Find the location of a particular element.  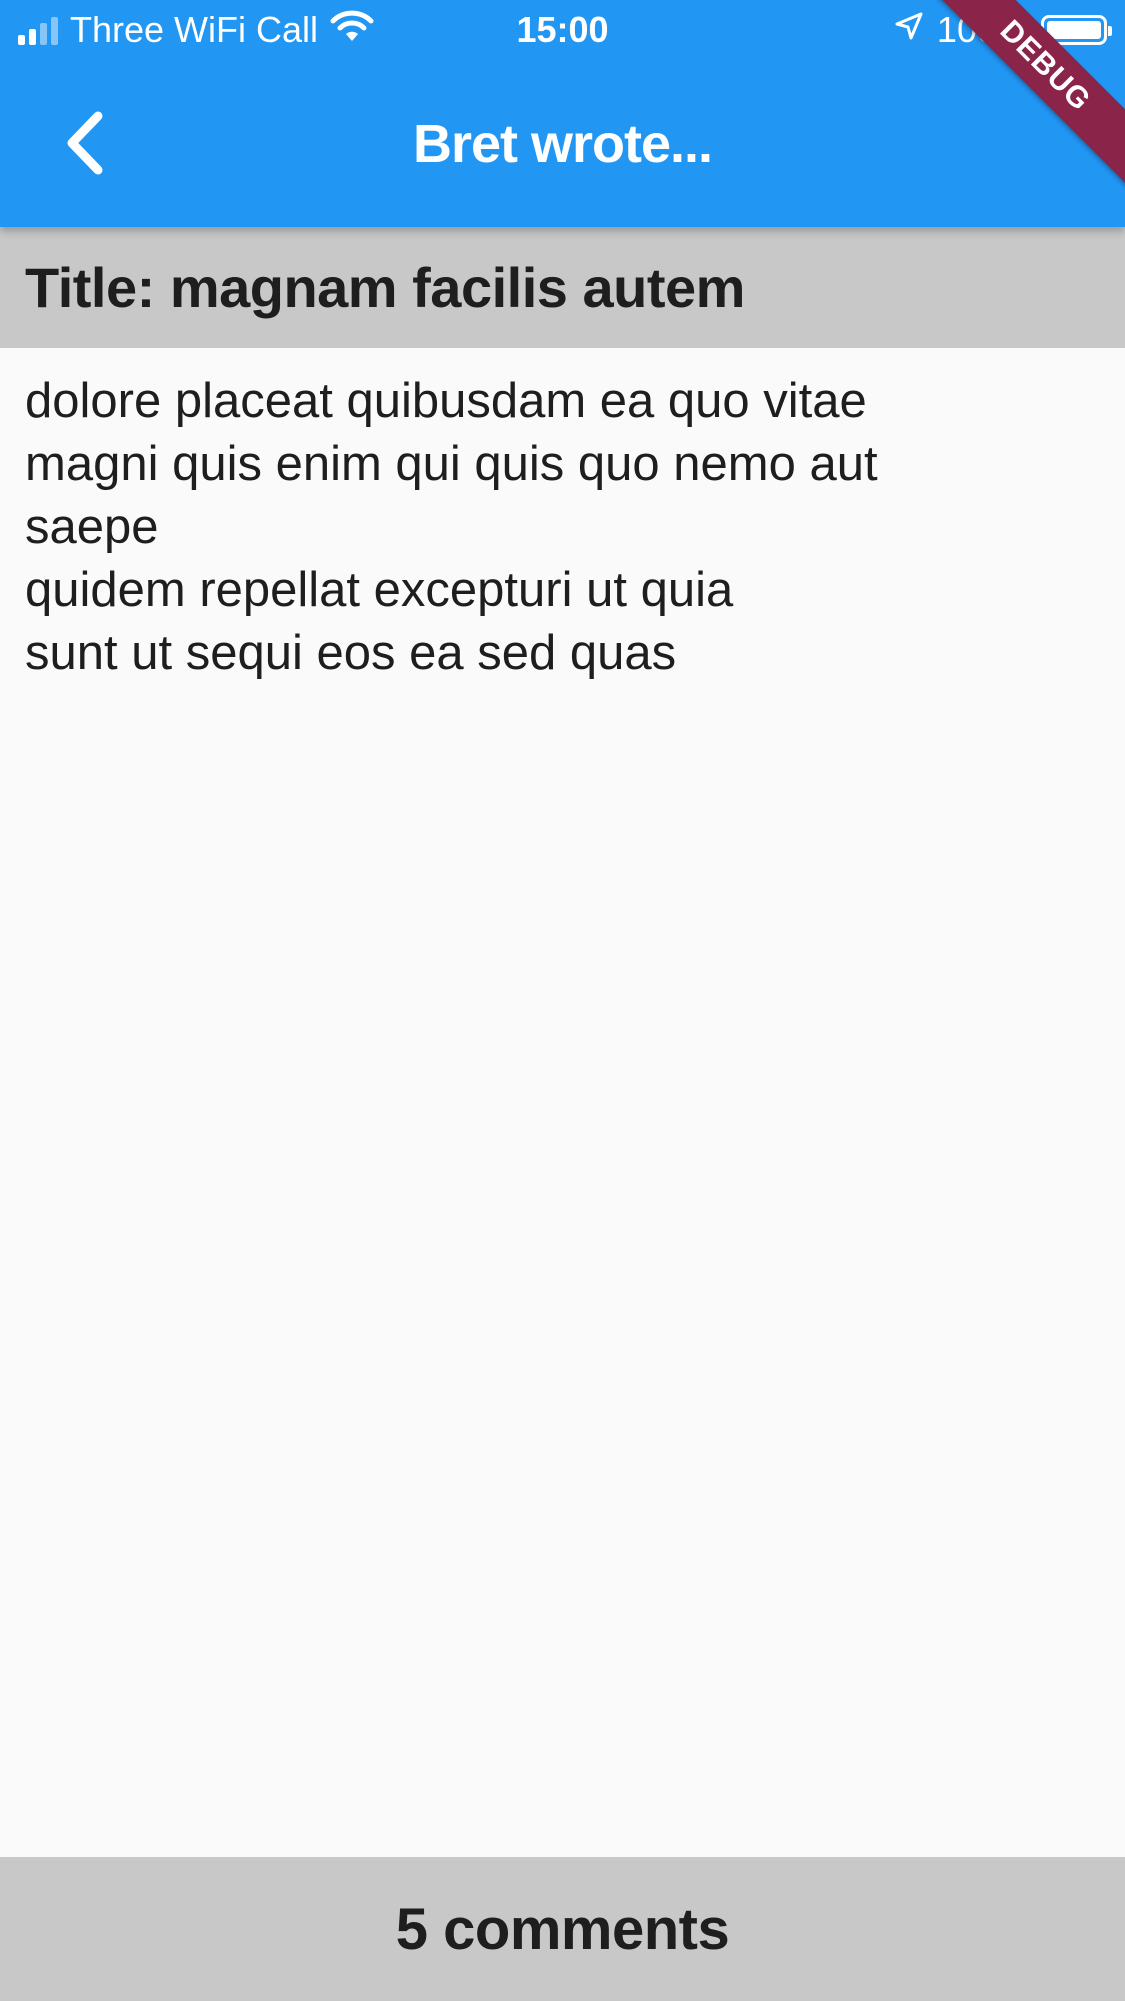

post-title-bar: Title: magnam facilis autem is located at coordinates (562, 287).